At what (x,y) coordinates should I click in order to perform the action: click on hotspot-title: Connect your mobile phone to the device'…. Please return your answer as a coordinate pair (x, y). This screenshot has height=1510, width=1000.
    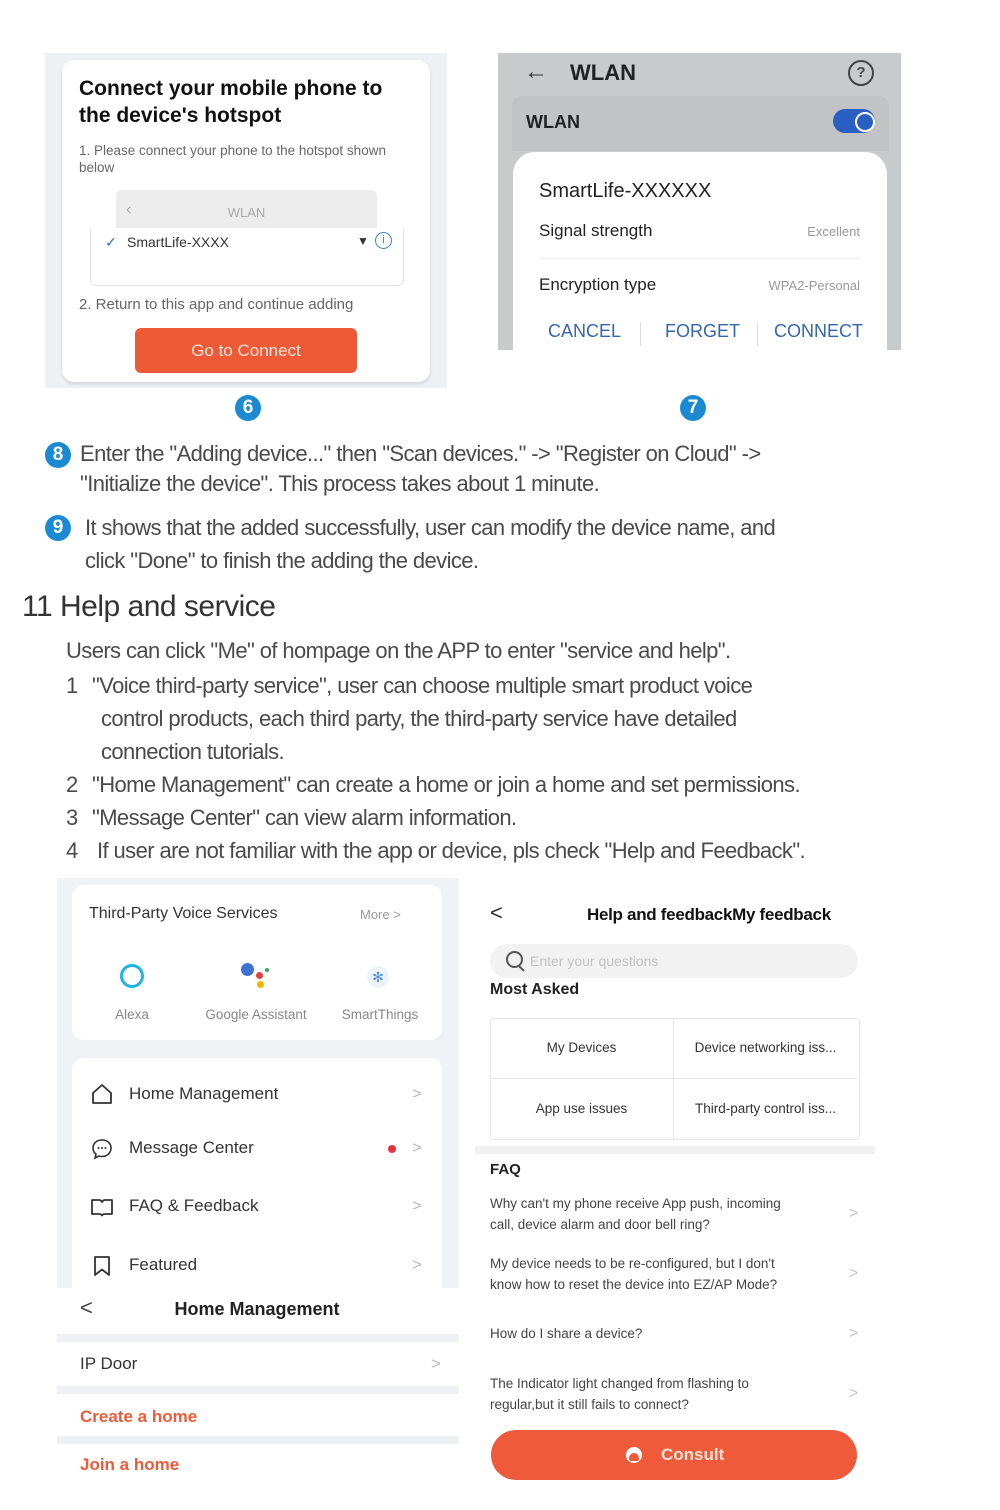
    Looking at the image, I should click on (231, 102).